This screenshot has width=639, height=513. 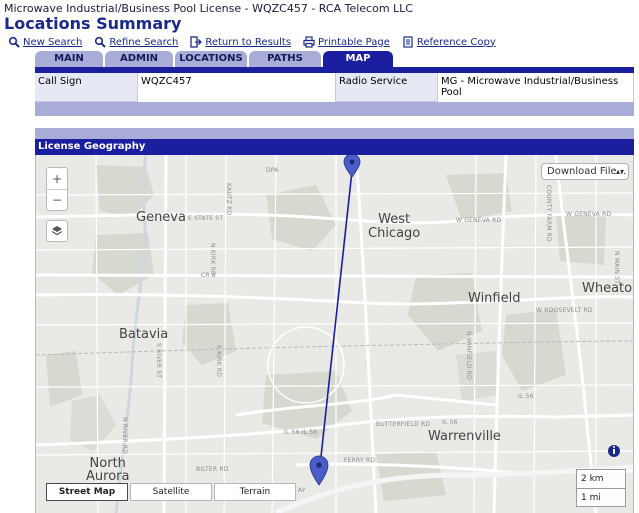 I want to click on reference-copy-link: Reference Copy, so click(x=449, y=42).